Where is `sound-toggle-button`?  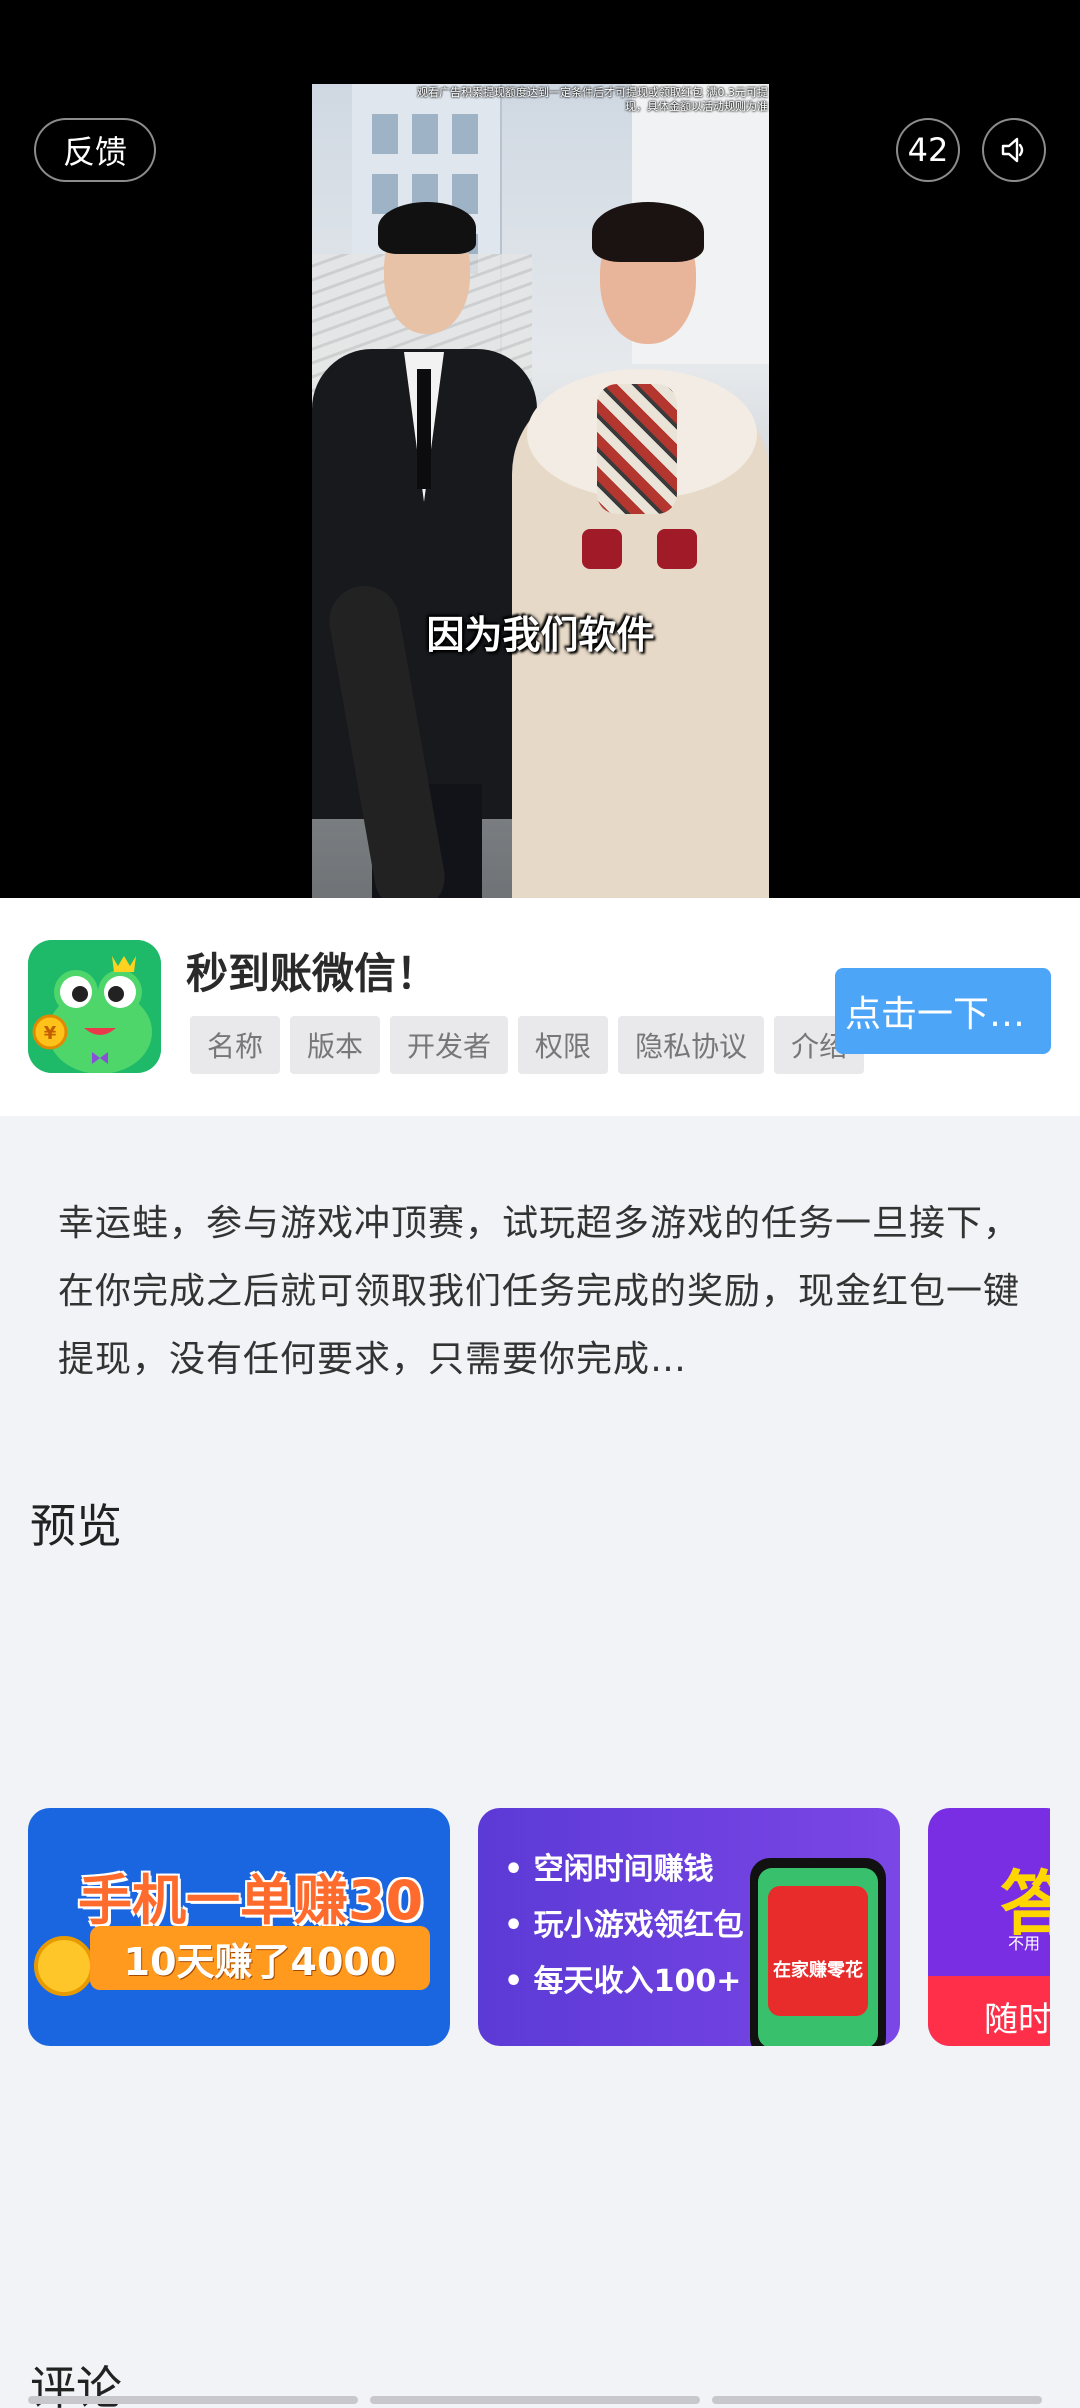
sound-toggle-button is located at coordinates (1014, 150).